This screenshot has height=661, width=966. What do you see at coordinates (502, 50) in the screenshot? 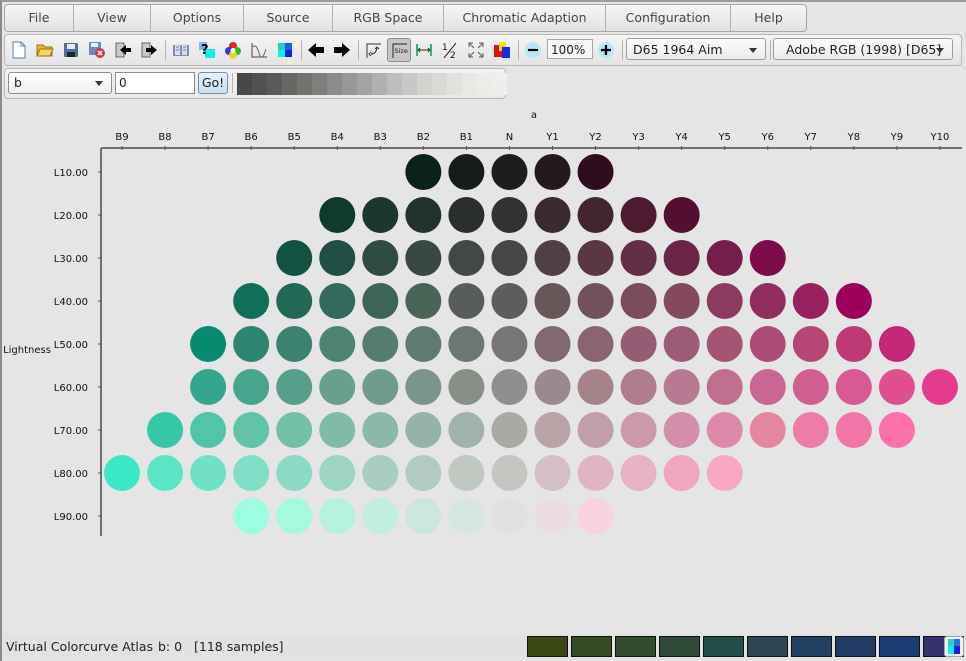
I see `color-compare-icon` at bounding box center [502, 50].